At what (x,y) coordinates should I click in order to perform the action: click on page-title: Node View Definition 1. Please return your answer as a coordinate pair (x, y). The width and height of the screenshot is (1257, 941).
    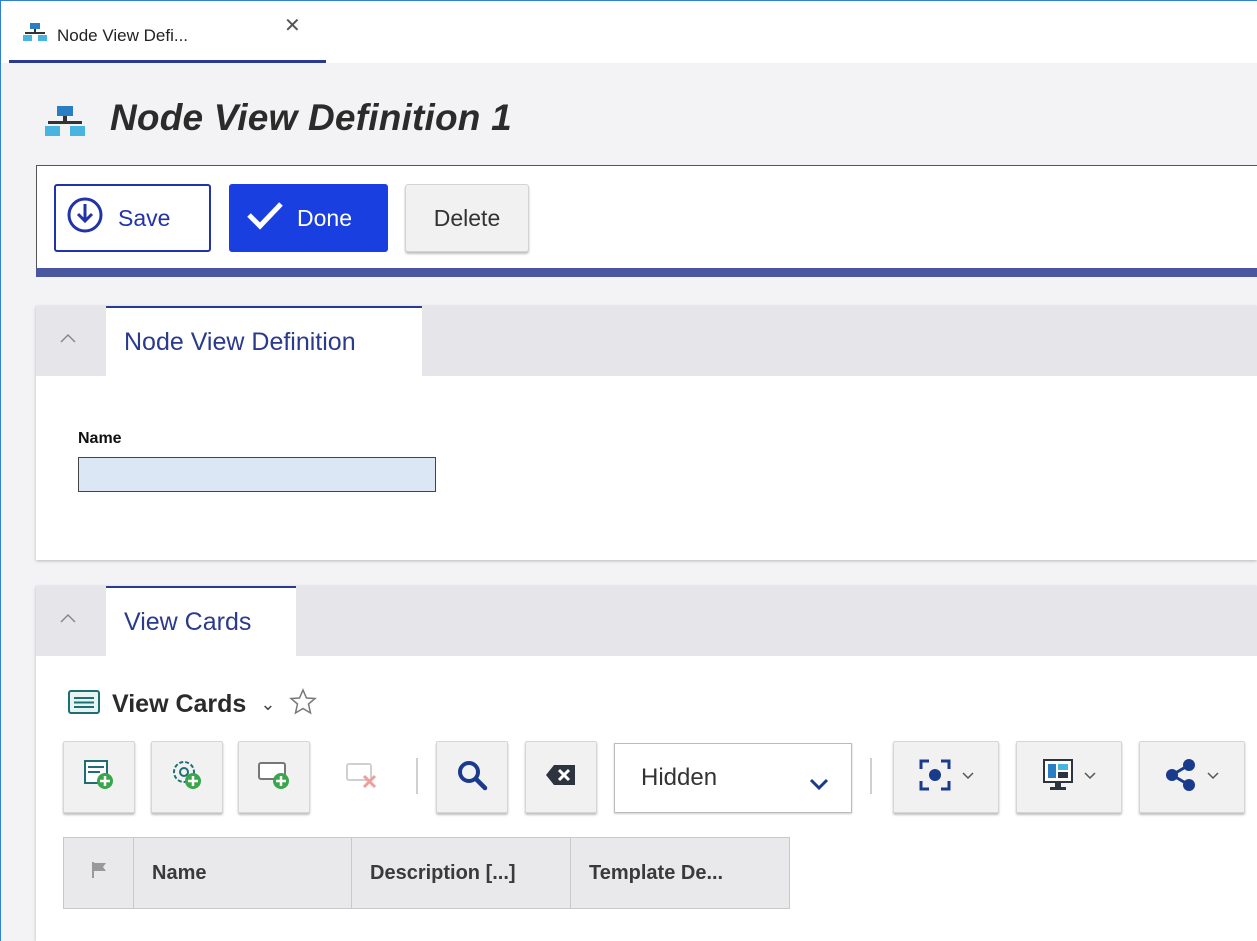
    Looking at the image, I should click on (311, 117).